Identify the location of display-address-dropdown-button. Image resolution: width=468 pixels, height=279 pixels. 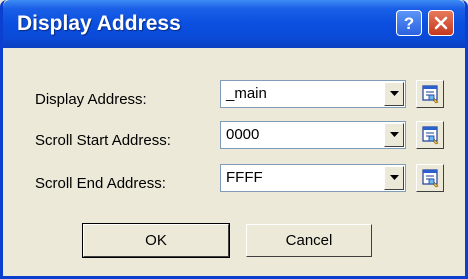
(394, 94).